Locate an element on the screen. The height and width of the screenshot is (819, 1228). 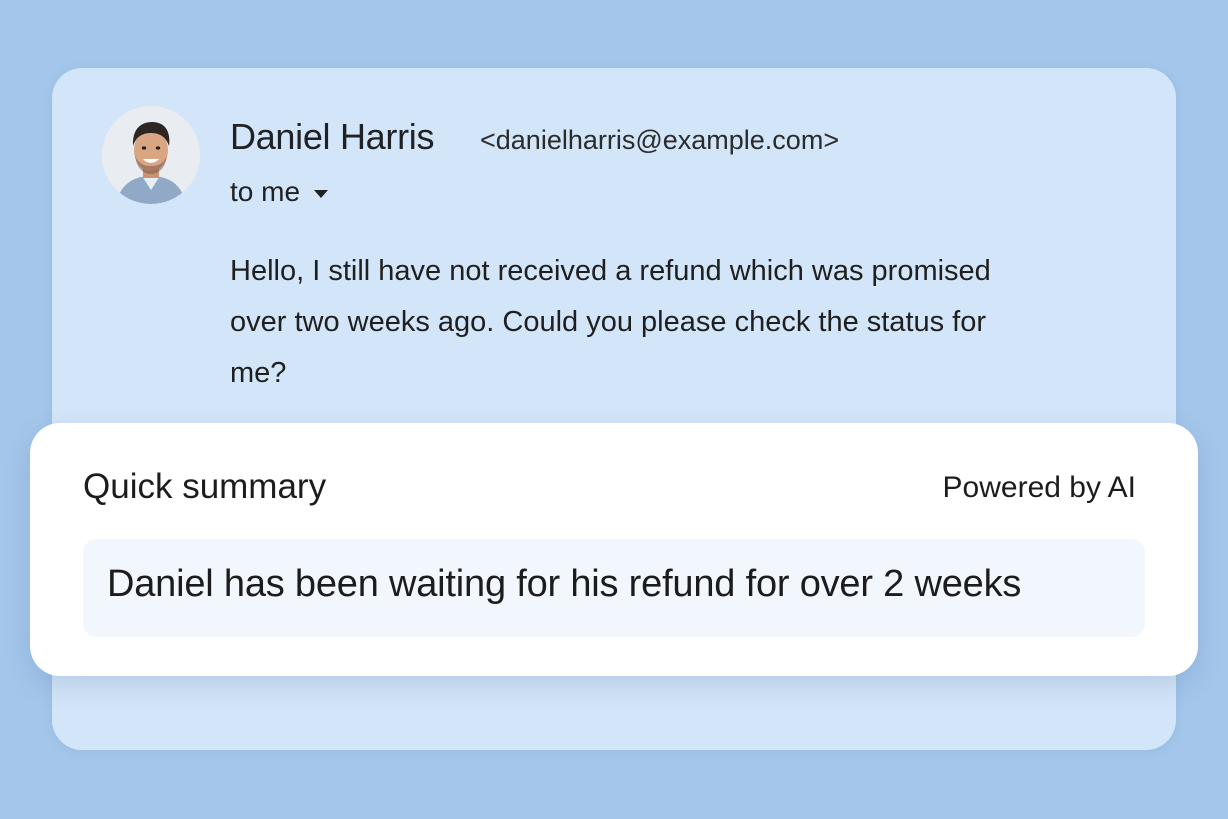
sender-email: <danielharris@example.com> is located at coordinates (660, 140).